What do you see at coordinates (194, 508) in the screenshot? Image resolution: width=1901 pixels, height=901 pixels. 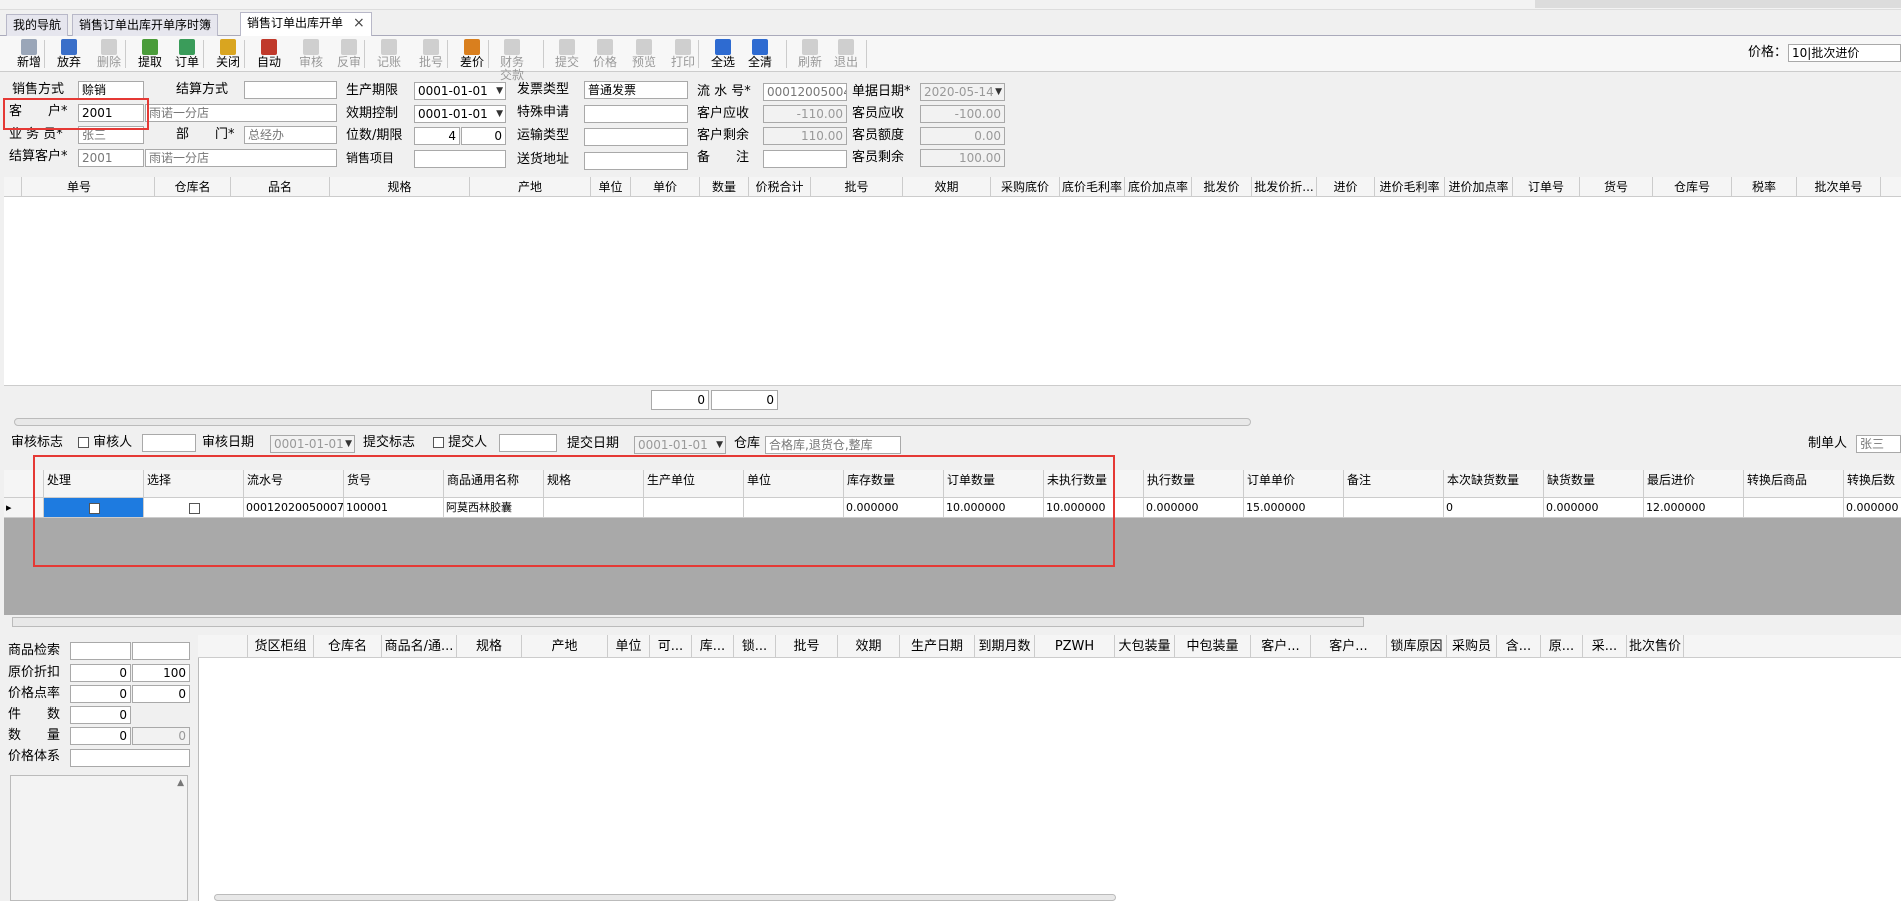 I see `select-checkbox` at bounding box center [194, 508].